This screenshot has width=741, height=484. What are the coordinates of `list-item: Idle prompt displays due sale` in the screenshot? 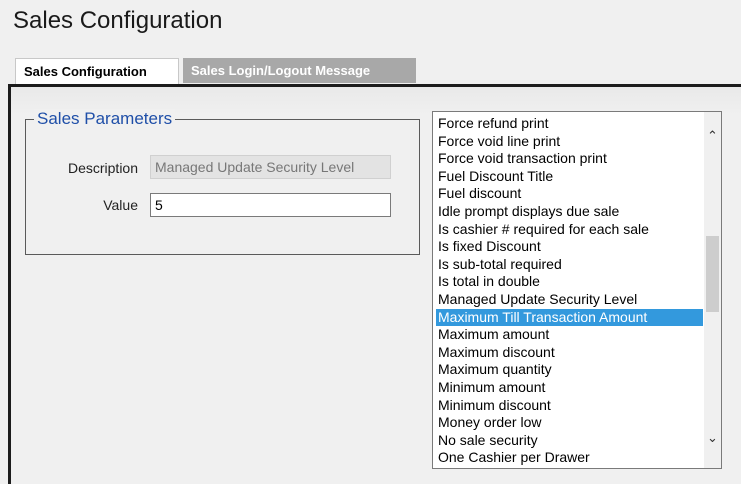 It's located at (569, 212).